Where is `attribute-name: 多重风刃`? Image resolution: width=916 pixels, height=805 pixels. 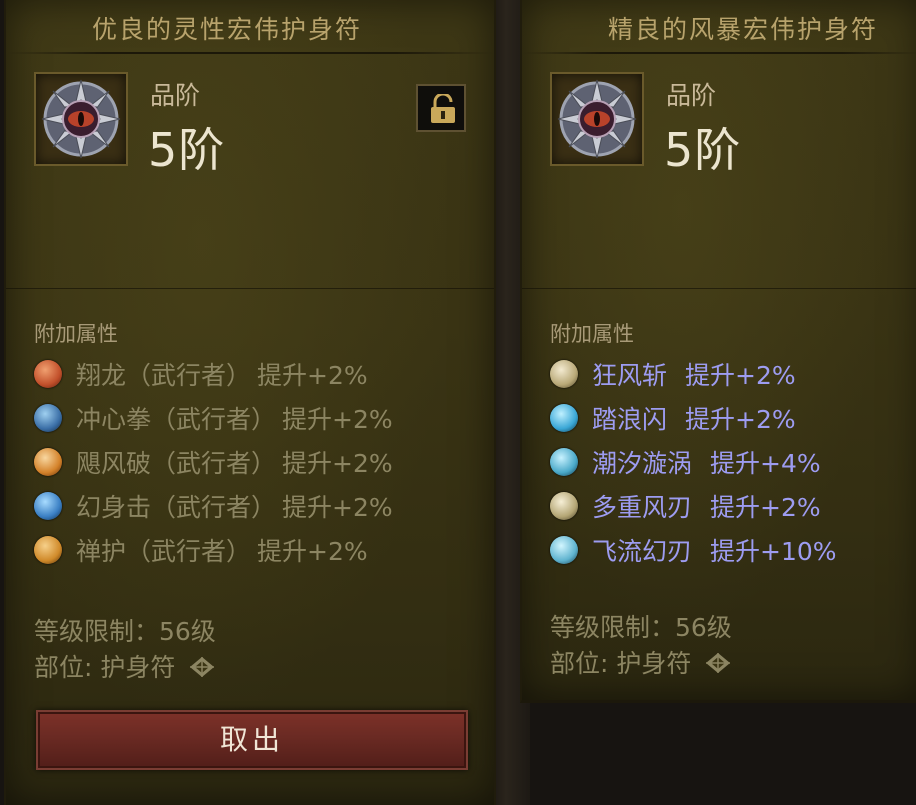 attribute-name: 多重风刃 is located at coordinates (642, 507).